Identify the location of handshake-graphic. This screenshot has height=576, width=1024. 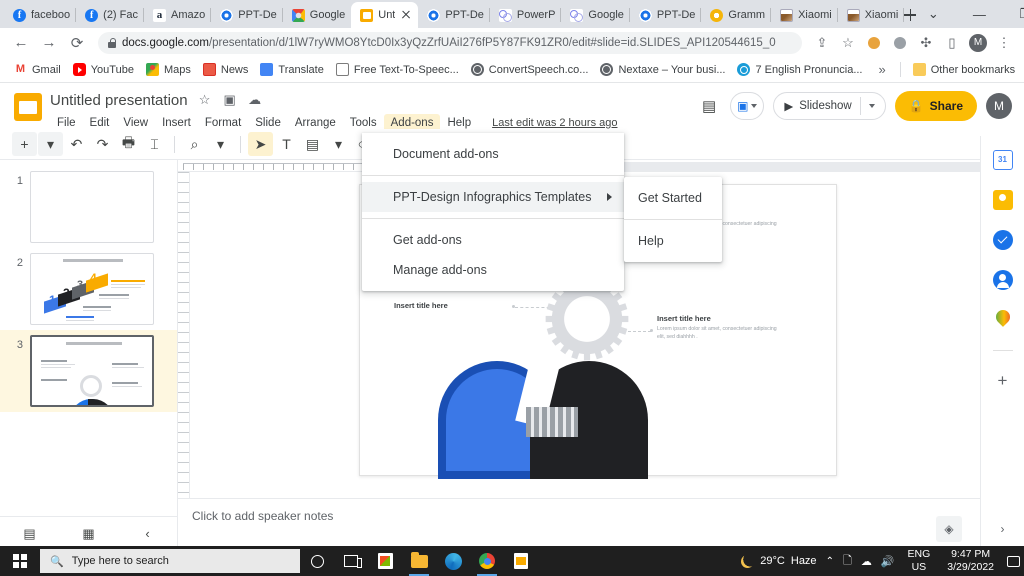
(543, 420).